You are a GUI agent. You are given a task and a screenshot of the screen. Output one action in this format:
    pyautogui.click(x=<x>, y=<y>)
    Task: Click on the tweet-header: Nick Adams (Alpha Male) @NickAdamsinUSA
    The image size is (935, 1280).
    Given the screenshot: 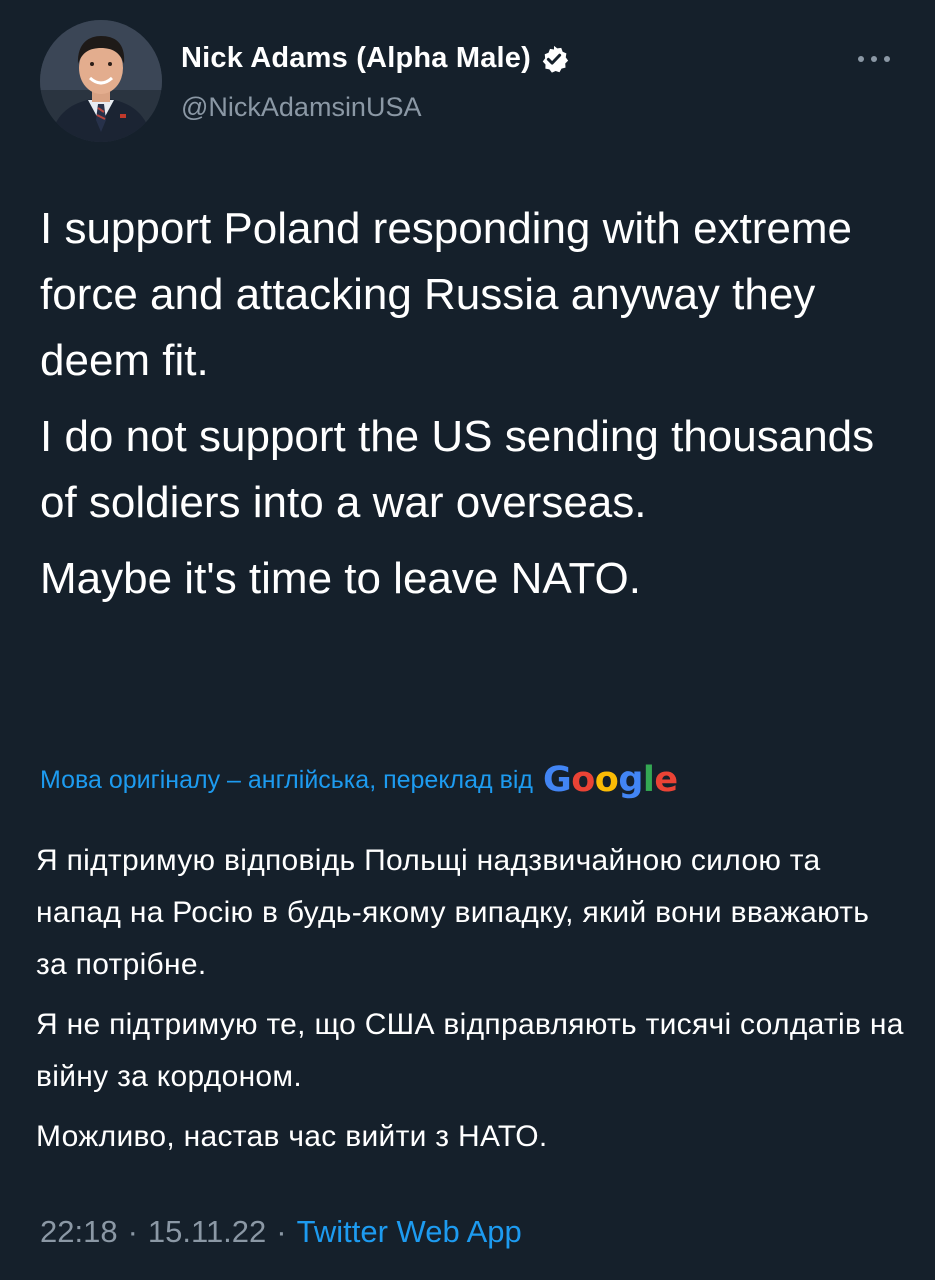 What is the action you would take?
    pyautogui.click(x=467, y=82)
    